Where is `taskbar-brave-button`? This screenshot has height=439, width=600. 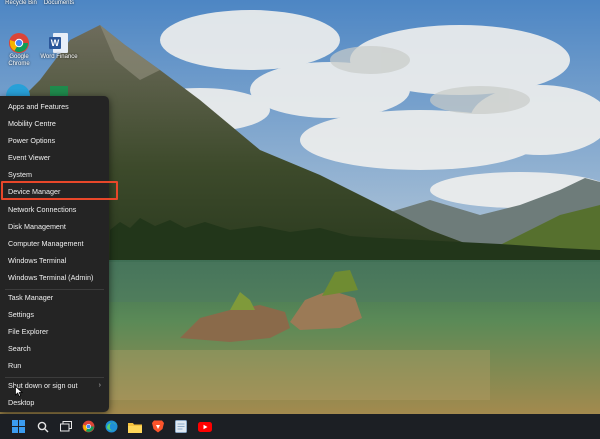
taskbar-brave-button is located at coordinates (157, 426).